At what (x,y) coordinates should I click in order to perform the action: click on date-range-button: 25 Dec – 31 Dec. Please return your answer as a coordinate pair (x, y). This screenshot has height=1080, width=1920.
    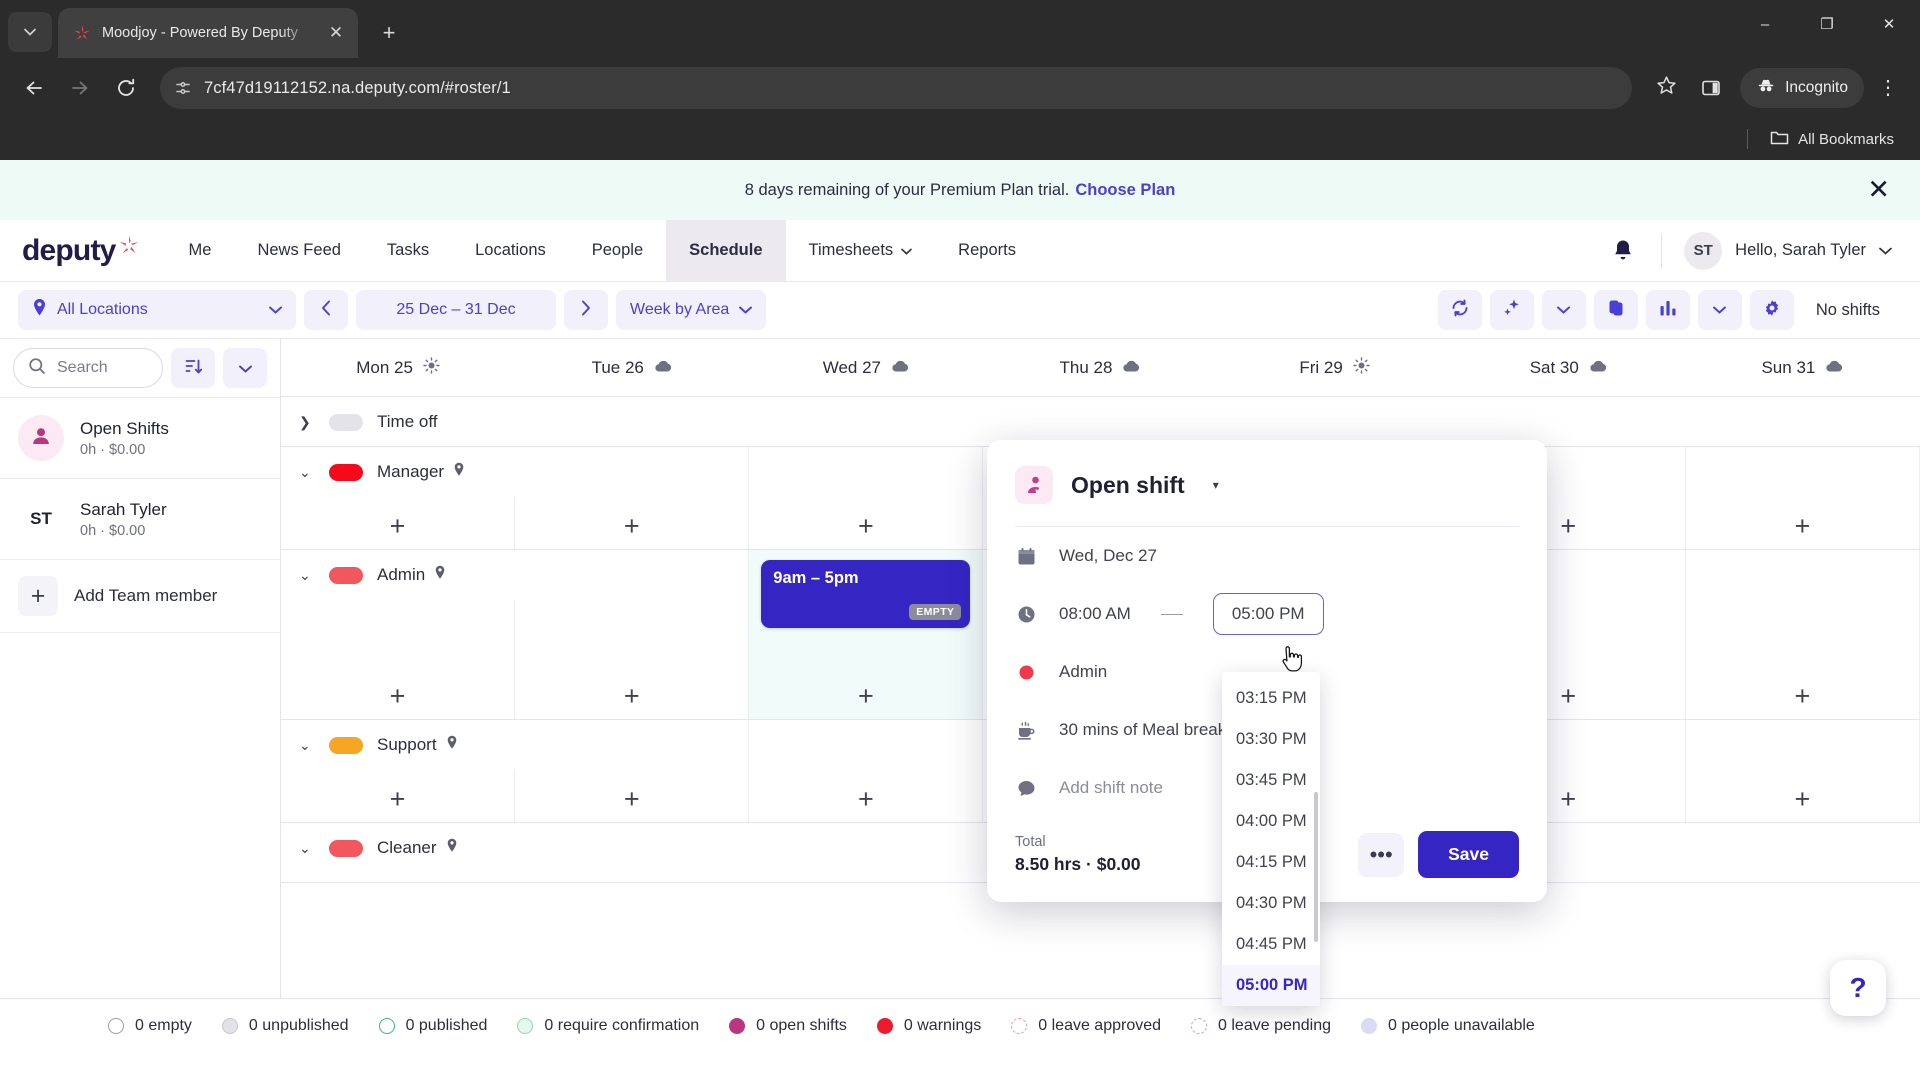
    Looking at the image, I should click on (456, 310).